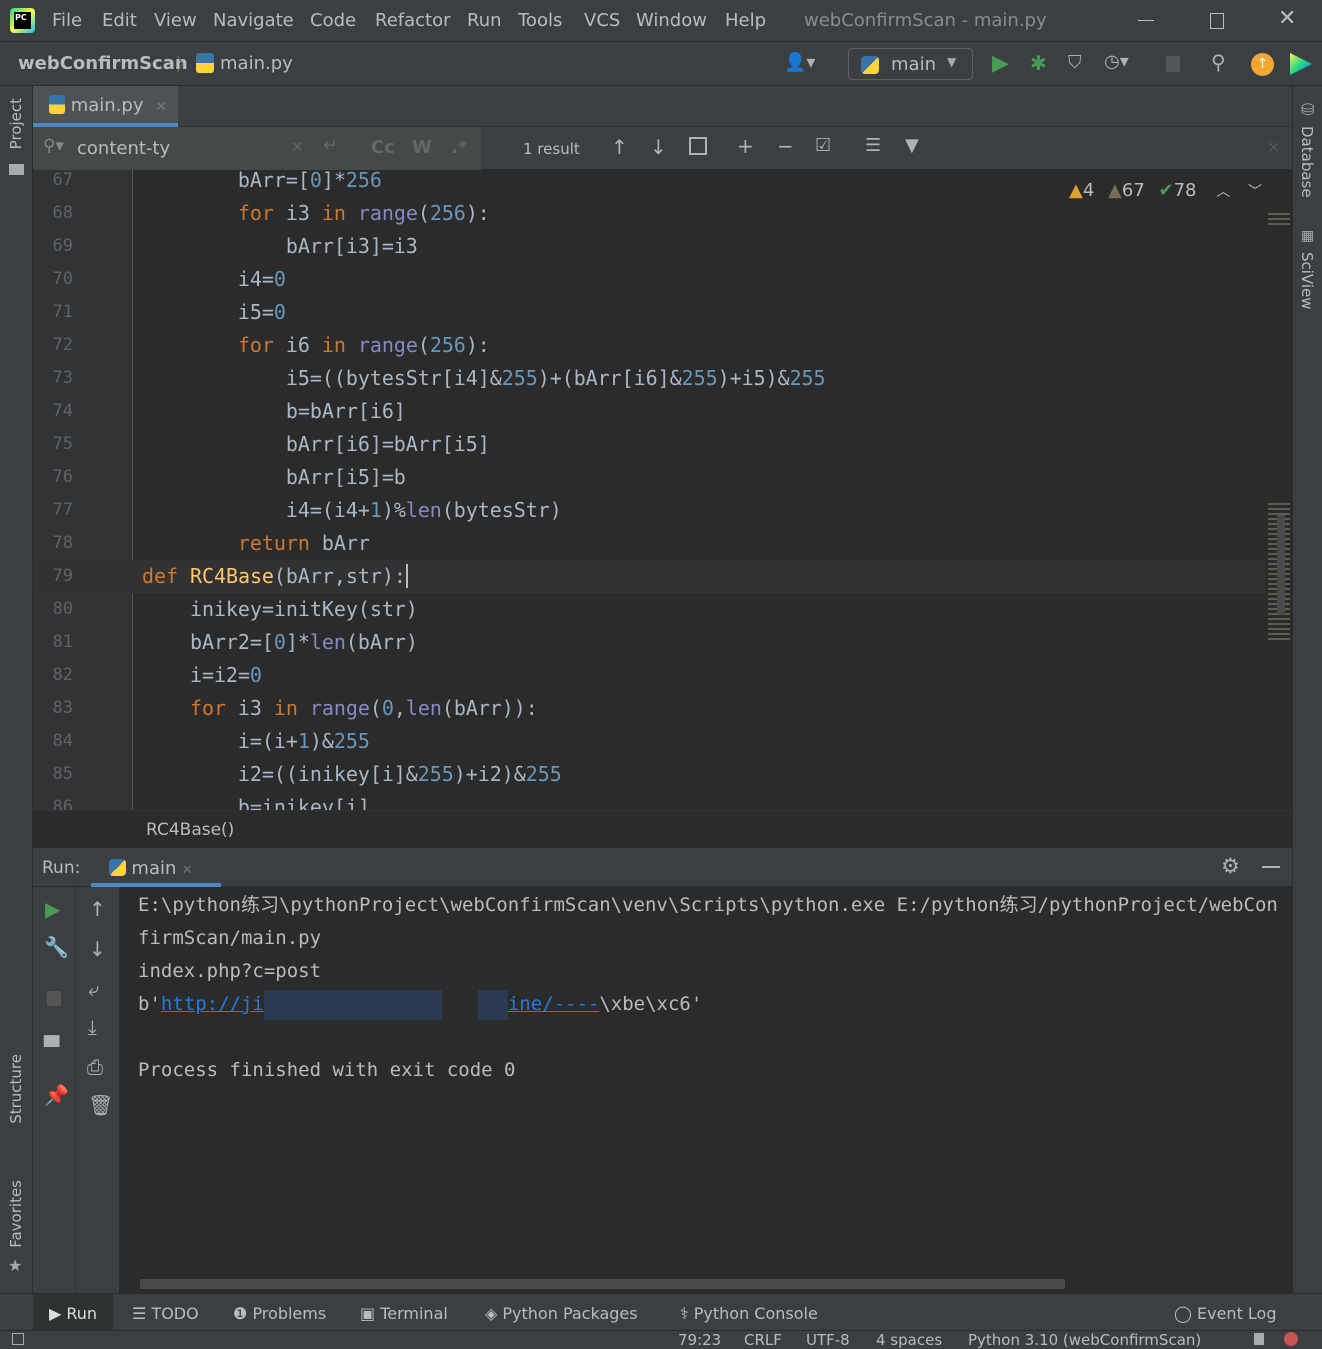 The image size is (1322, 1349). What do you see at coordinates (749, 1313) in the screenshot?
I see `tool-tab-python-console: ⚕ Python Console` at bounding box center [749, 1313].